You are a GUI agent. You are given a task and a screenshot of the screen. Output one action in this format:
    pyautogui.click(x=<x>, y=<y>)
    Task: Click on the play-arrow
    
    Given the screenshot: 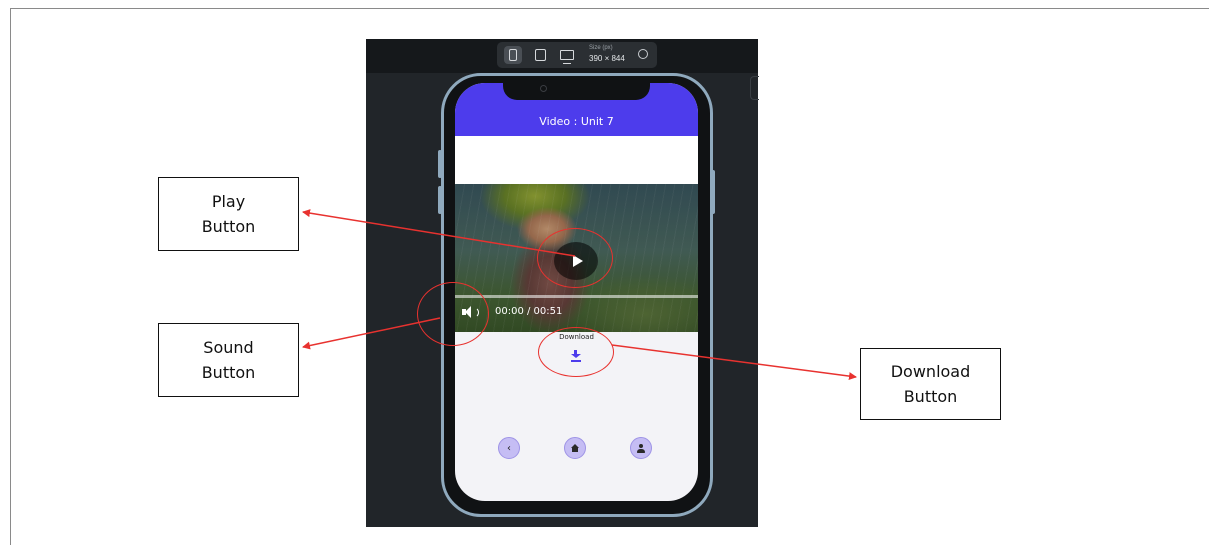 What is the action you would take?
    pyautogui.click(x=439, y=233)
    